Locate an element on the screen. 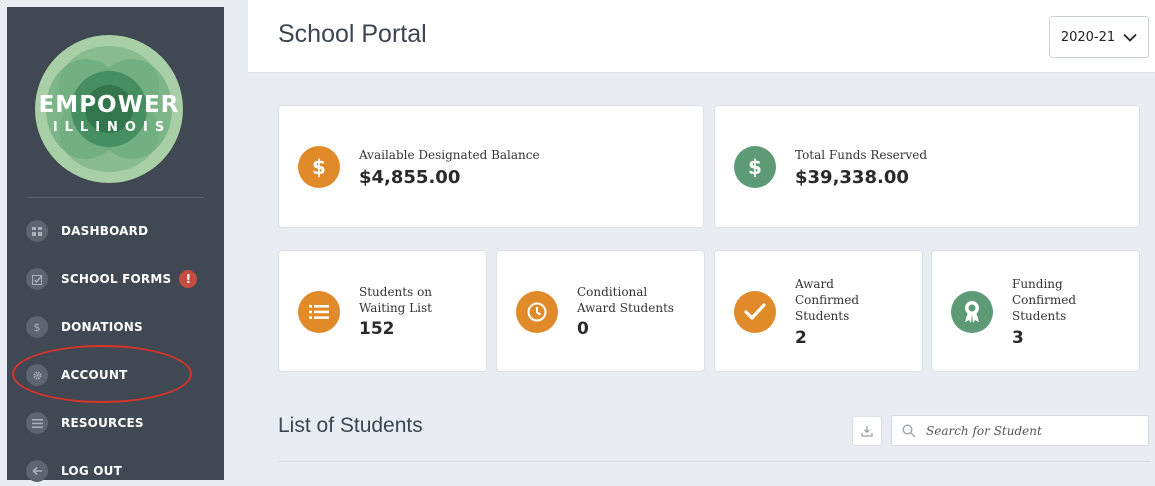  sidebar-item-log-out: LOG OUT is located at coordinates (115, 471).